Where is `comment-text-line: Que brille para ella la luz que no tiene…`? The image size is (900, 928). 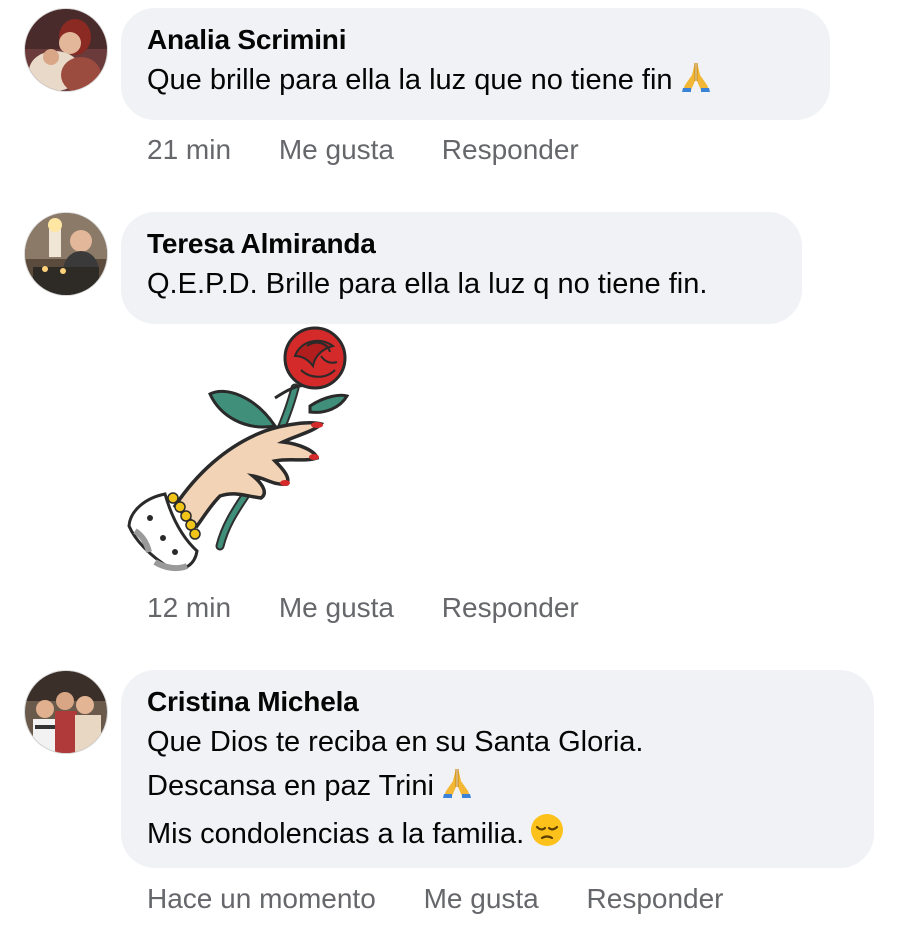
comment-text-line: Que brille para ella la luz que no tiene… is located at coordinates (410, 80).